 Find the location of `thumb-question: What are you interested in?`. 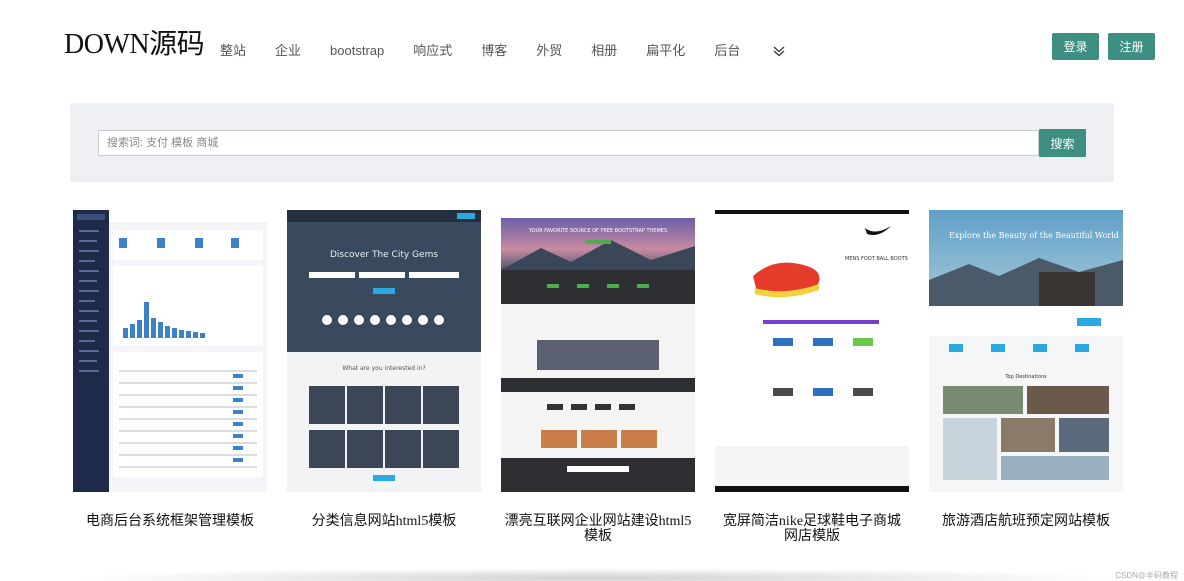

thumb-question: What are you interested in? is located at coordinates (383, 368).